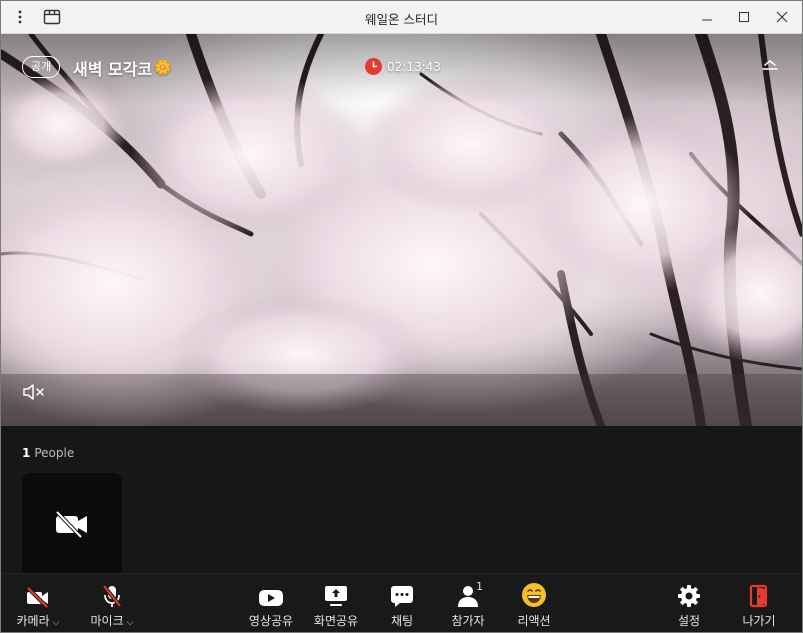 Image resolution: width=803 pixels, height=633 pixels. I want to click on video-share-button: 영상공유, so click(271, 603).